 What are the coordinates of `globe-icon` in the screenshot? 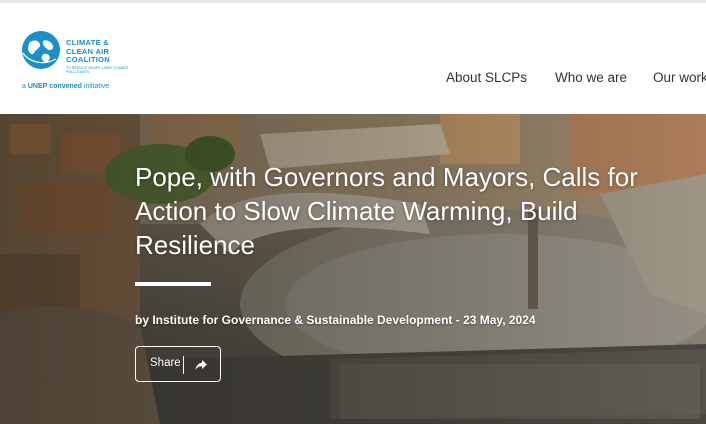 It's located at (41, 50).